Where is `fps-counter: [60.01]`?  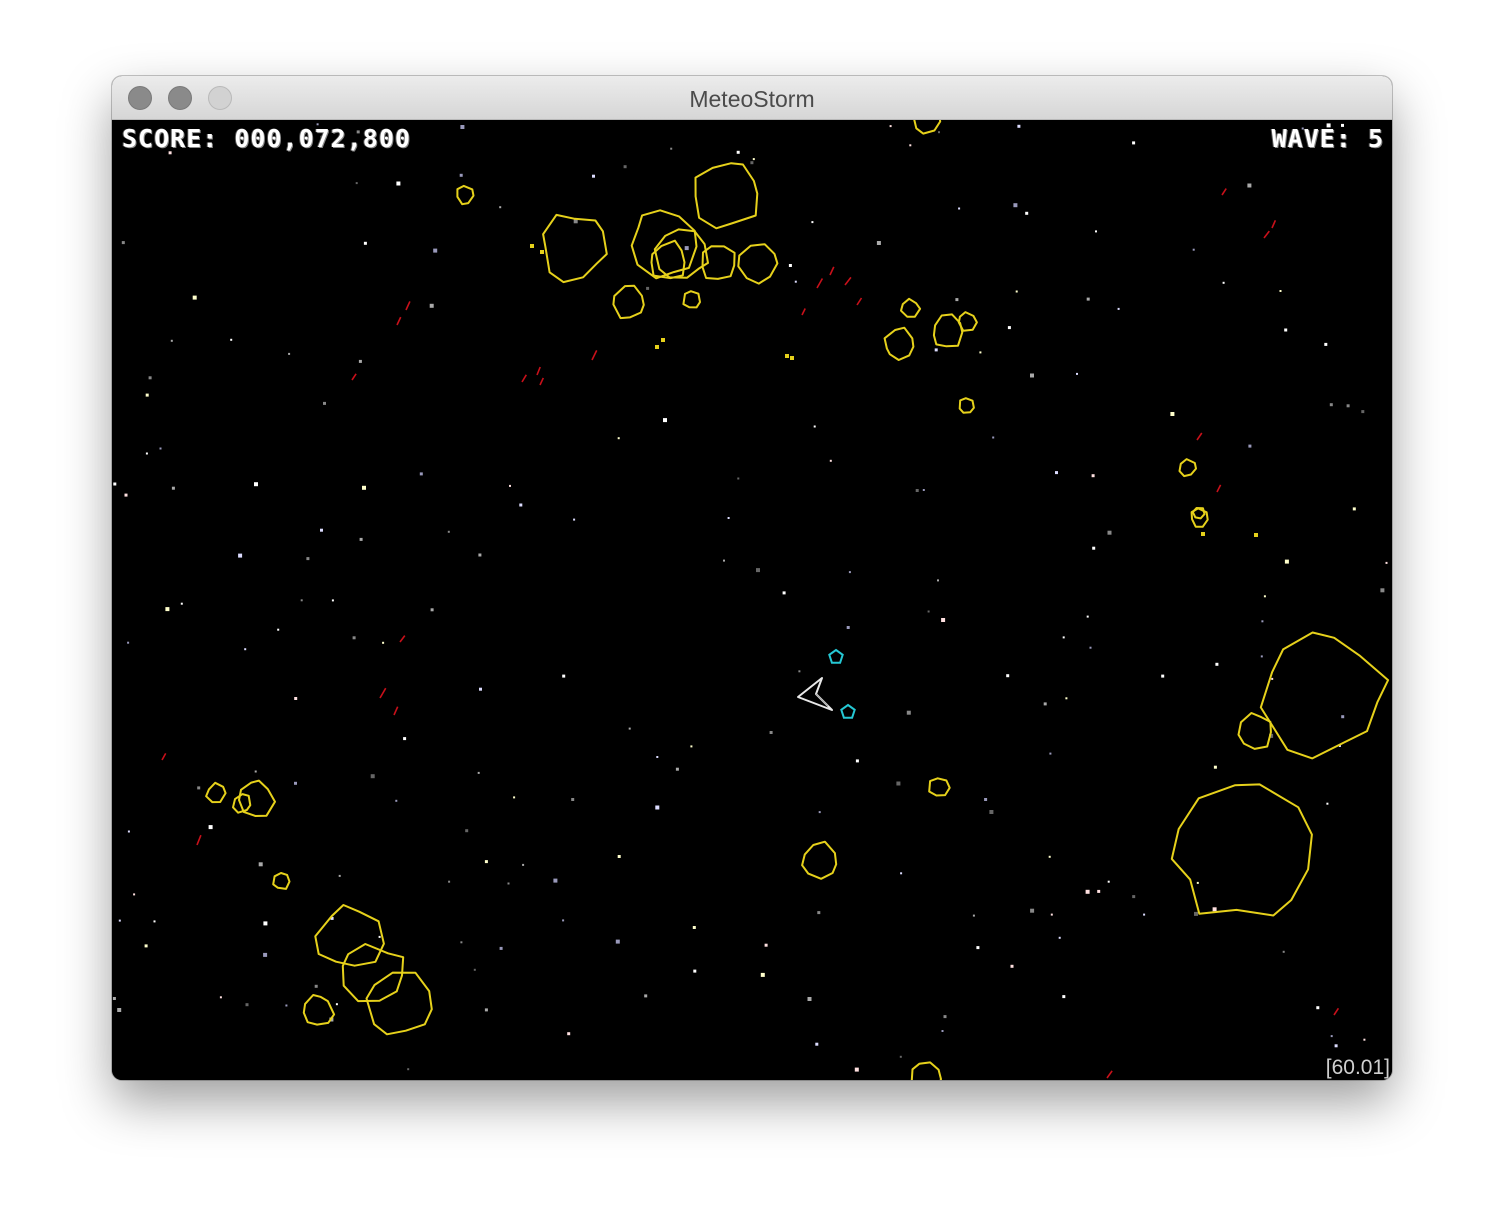 fps-counter: [60.01] is located at coordinates (1357, 1067).